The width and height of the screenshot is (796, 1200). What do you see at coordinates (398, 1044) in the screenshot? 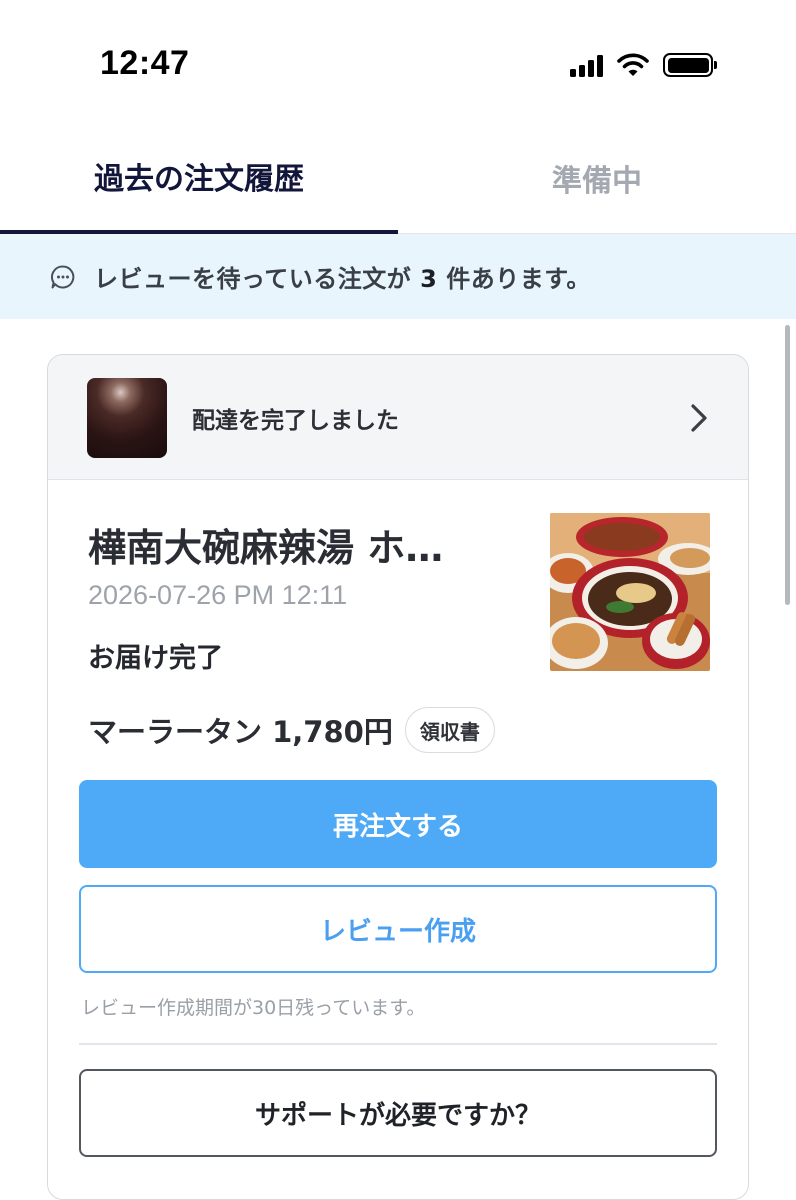
I see `divider` at bounding box center [398, 1044].